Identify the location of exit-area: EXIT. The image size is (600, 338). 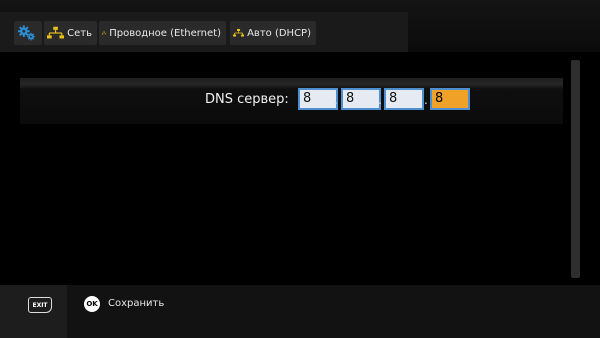
(33, 311).